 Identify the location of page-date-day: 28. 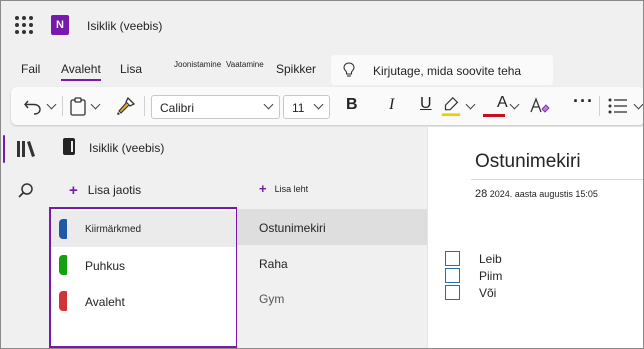
(481, 194).